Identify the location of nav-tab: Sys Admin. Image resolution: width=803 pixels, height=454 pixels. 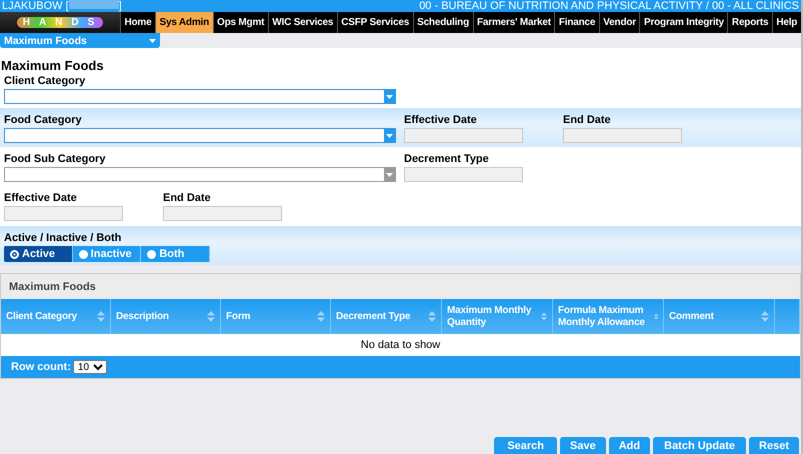
(183, 22).